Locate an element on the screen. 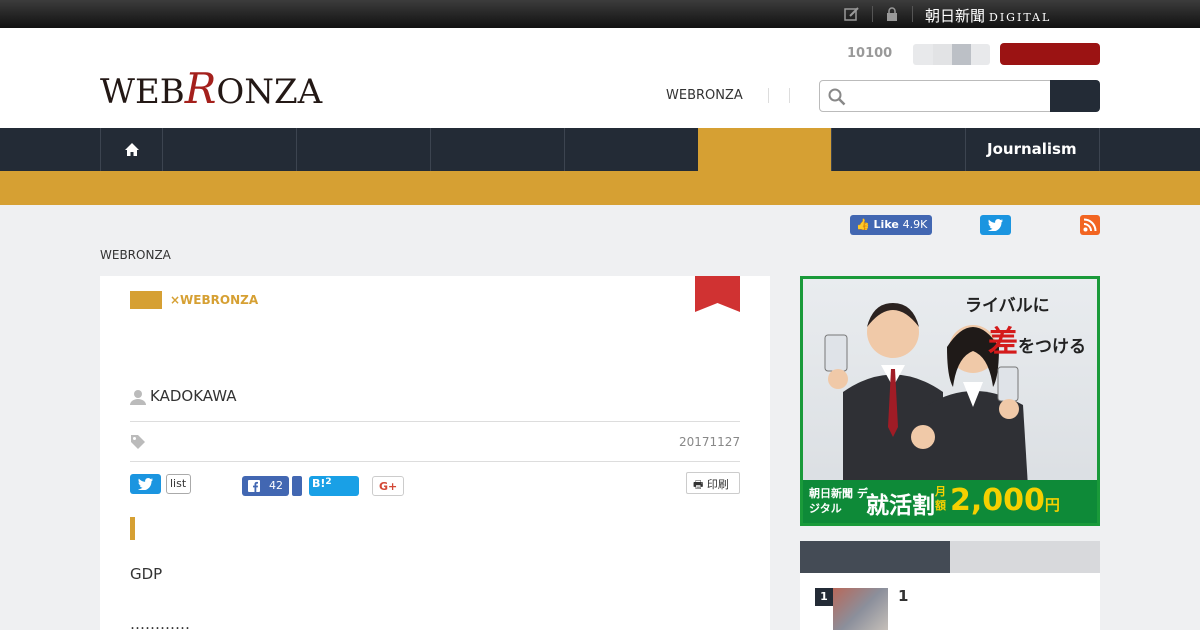 Image resolution: width=1200 pixels, height=630 pixels. ad-banner: ライバルに 差をつける 朝日新聞 デジタル 就活割 月額 2,000円 is located at coordinates (950, 401).